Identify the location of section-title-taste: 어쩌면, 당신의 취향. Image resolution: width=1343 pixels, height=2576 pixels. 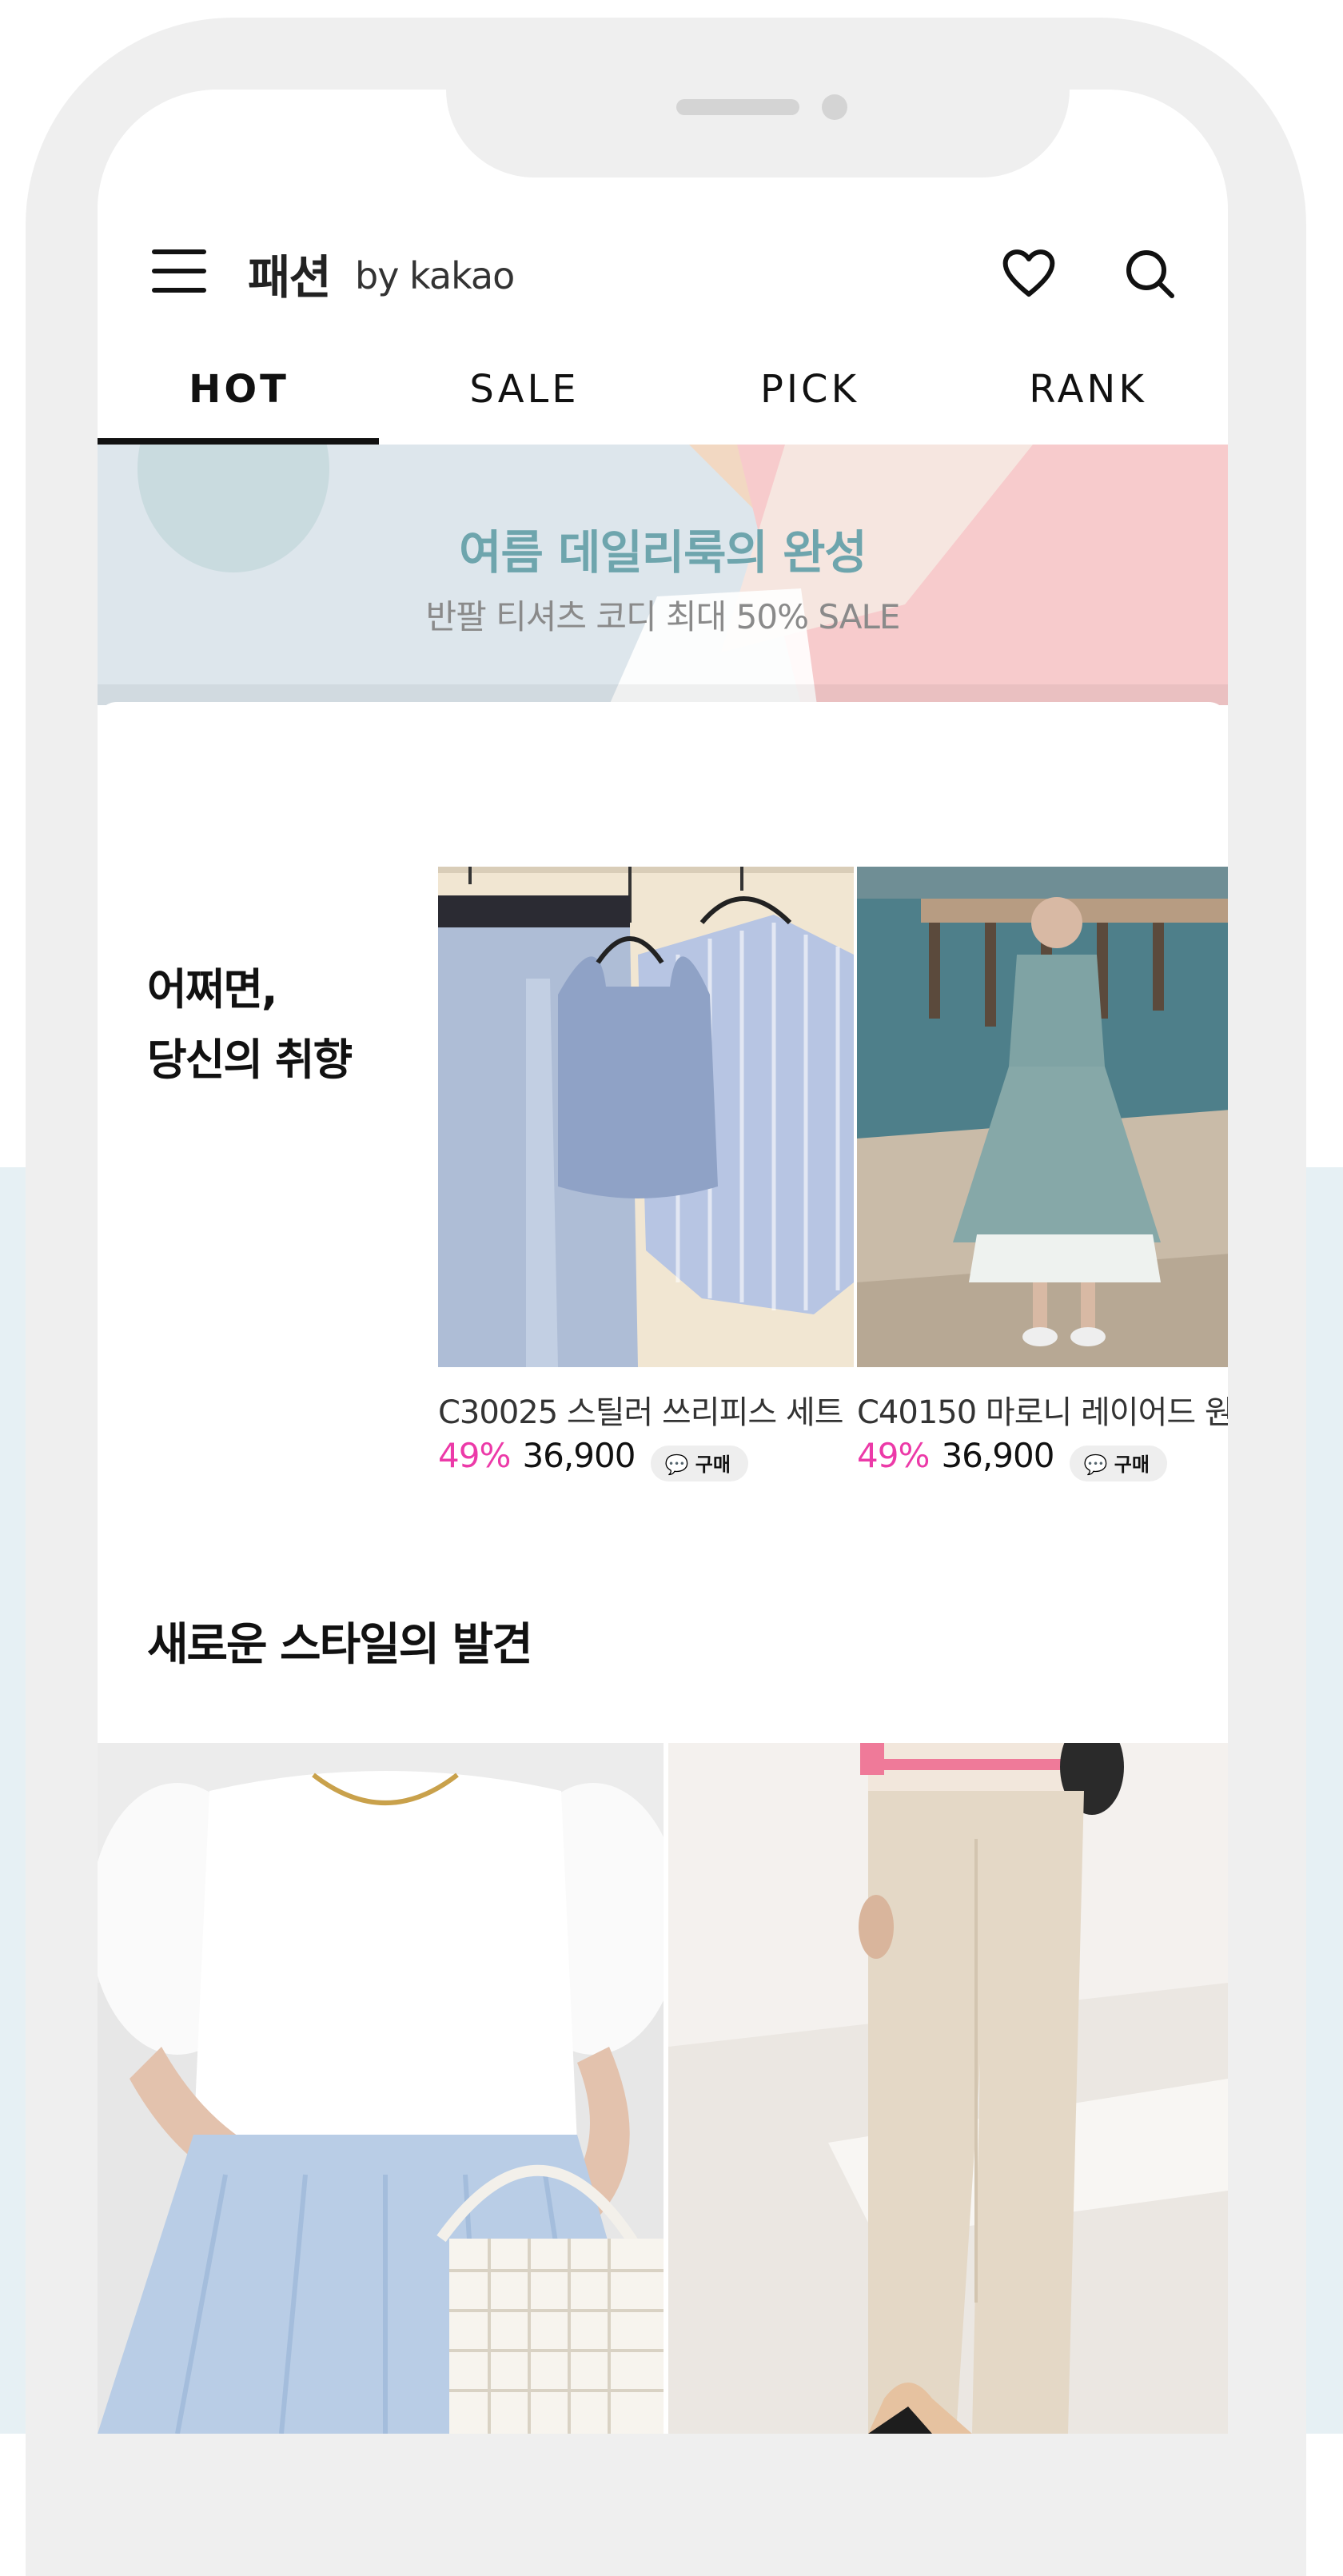
(250, 1024).